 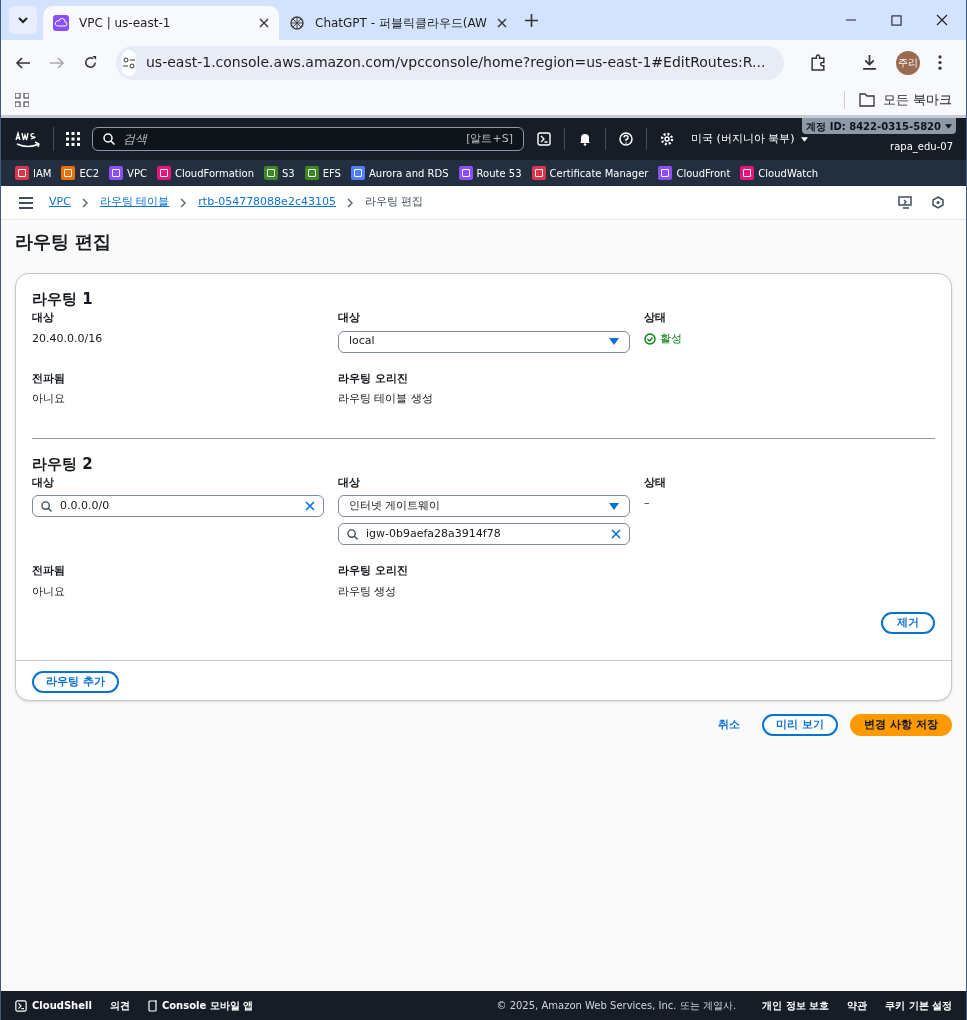 I want to click on bookmarks-folder: 모든 북마크, so click(x=905, y=100).